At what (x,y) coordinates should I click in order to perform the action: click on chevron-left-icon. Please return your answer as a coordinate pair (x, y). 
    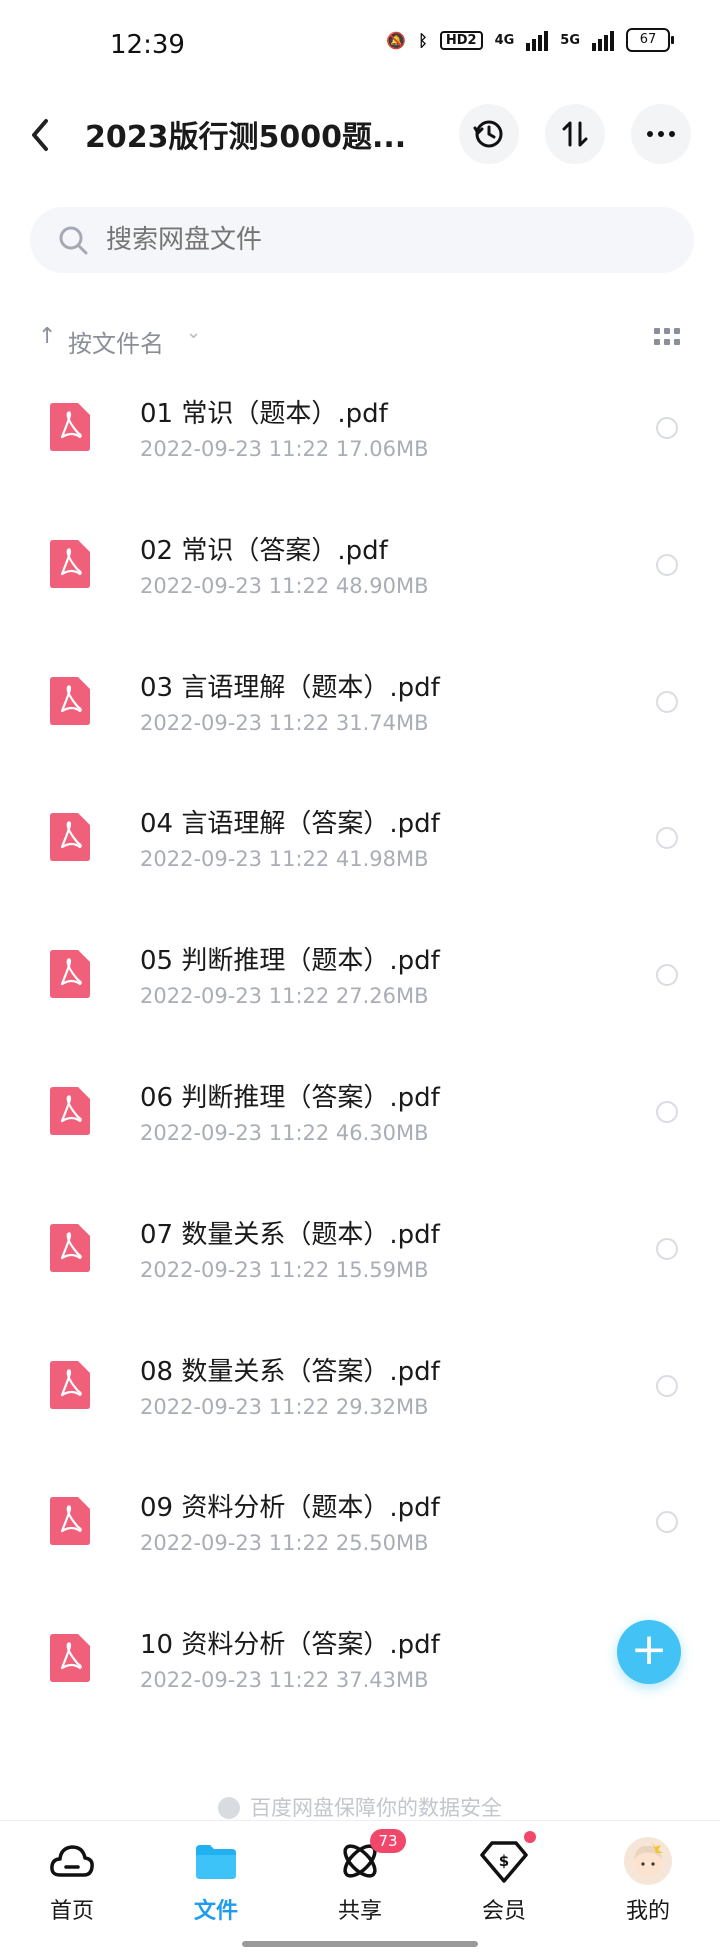
    Looking at the image, I should click on (40, 135).